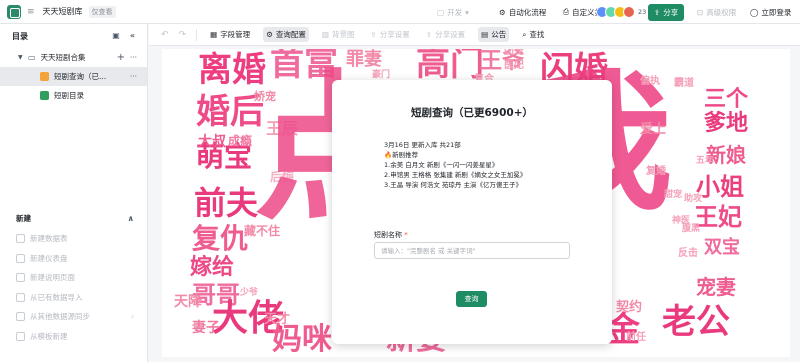 The image size is (800, 362). What do you see at coordinates (522, 12) in the screenshot?
I see `automation-button: ⚙ 自动化流程` at bounding box center [522, 12].